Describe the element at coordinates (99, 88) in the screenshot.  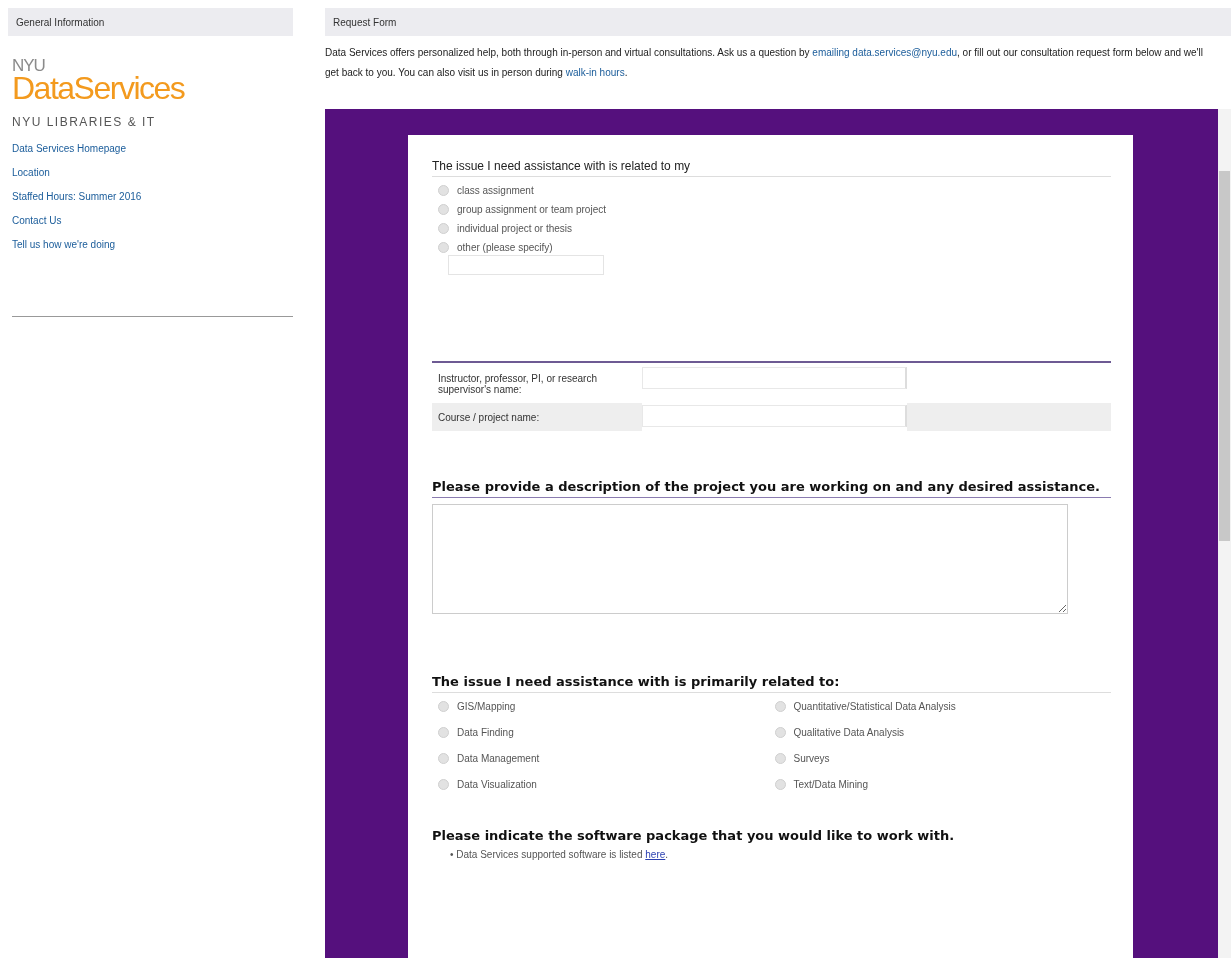
I see `logo-text: DataServices` at that location.